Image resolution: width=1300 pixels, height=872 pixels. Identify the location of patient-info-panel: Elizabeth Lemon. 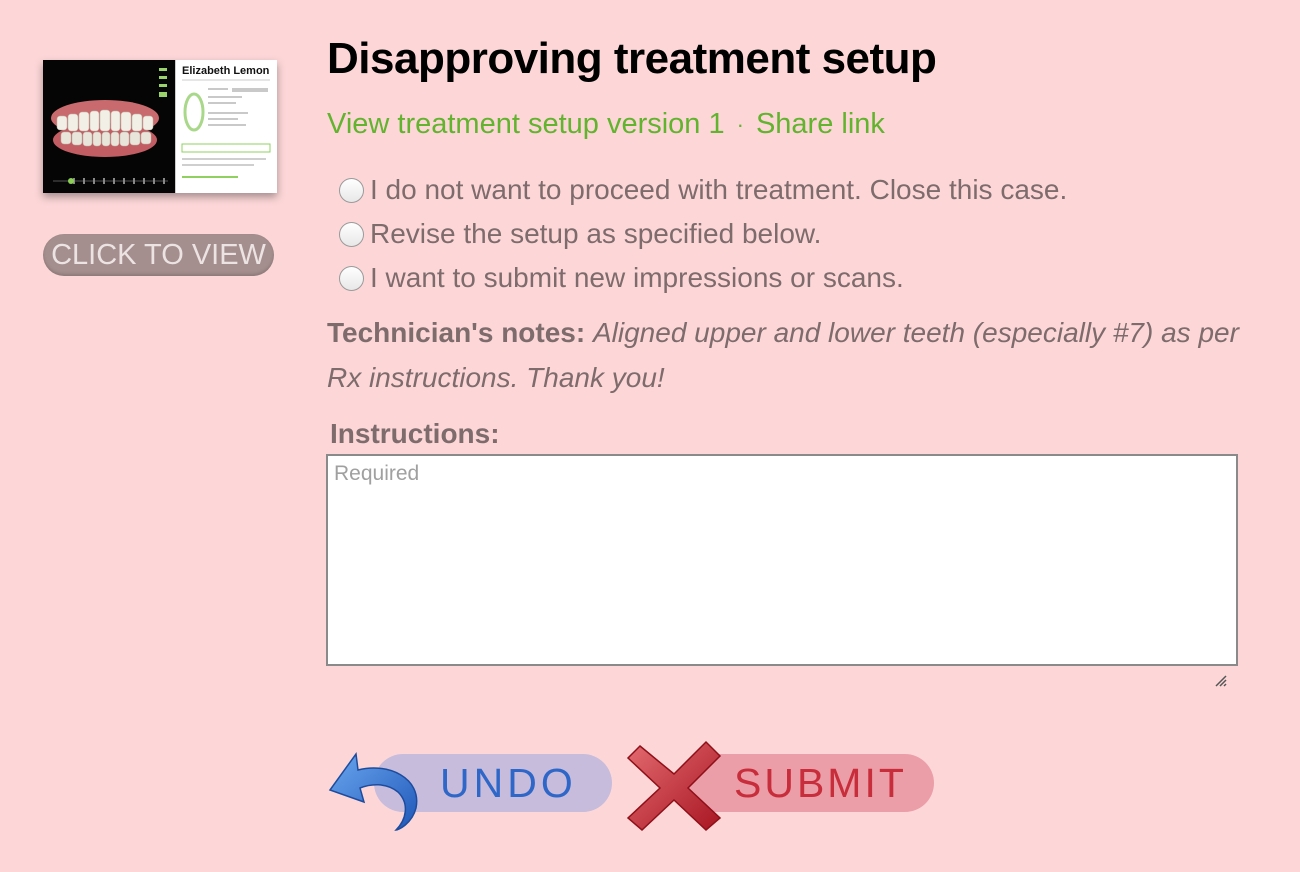
(226, 126).